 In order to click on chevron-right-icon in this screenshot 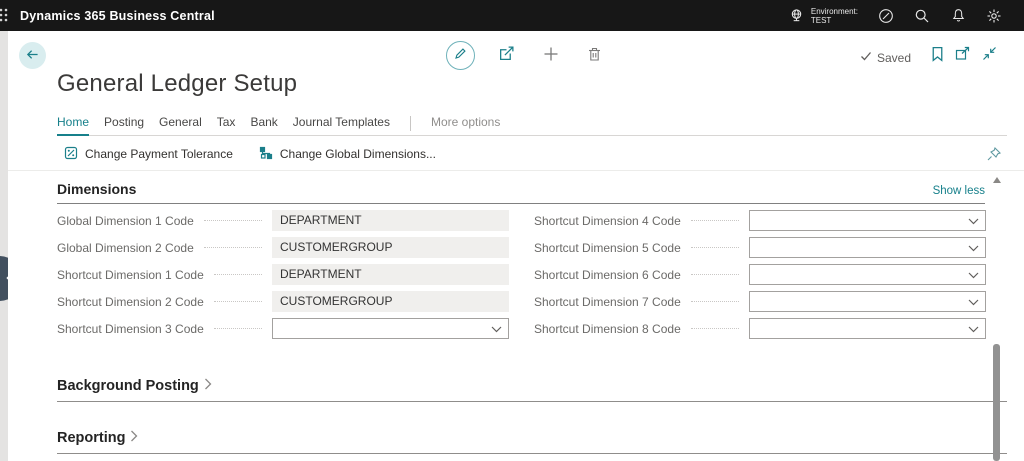, I will do `click(208, 386)`.